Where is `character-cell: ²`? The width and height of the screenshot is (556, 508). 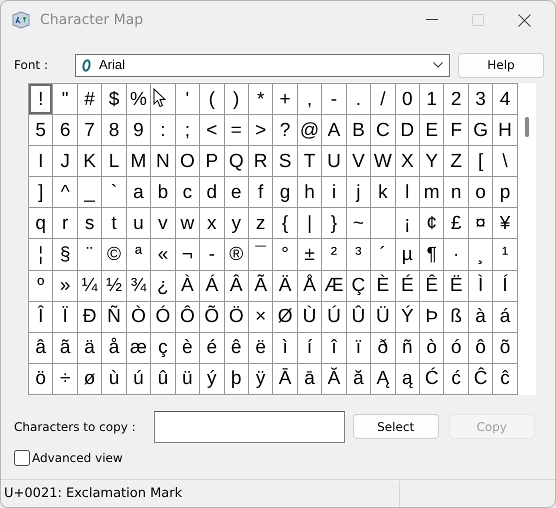 character-cell: ² is located at coordinates (334, 254).